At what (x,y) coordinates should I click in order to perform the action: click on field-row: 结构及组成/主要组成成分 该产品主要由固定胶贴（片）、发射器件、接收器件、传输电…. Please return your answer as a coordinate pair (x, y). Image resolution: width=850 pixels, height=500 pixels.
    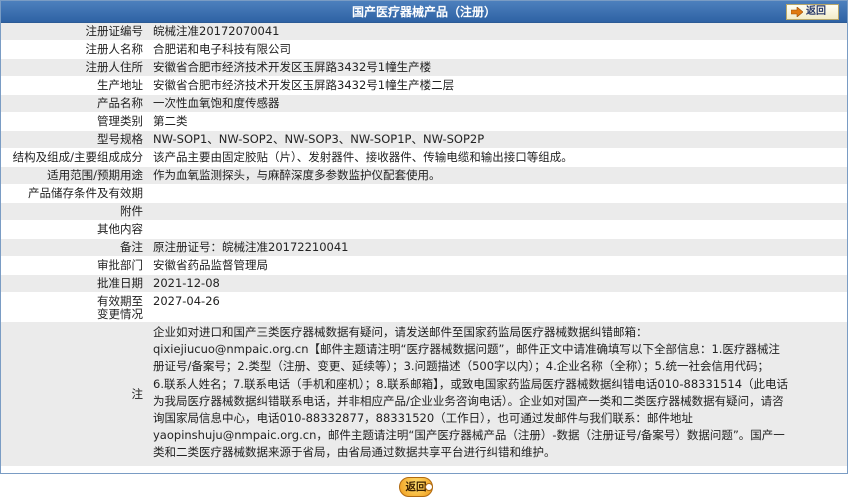
    Looking at the image, I should click on (424, 157).